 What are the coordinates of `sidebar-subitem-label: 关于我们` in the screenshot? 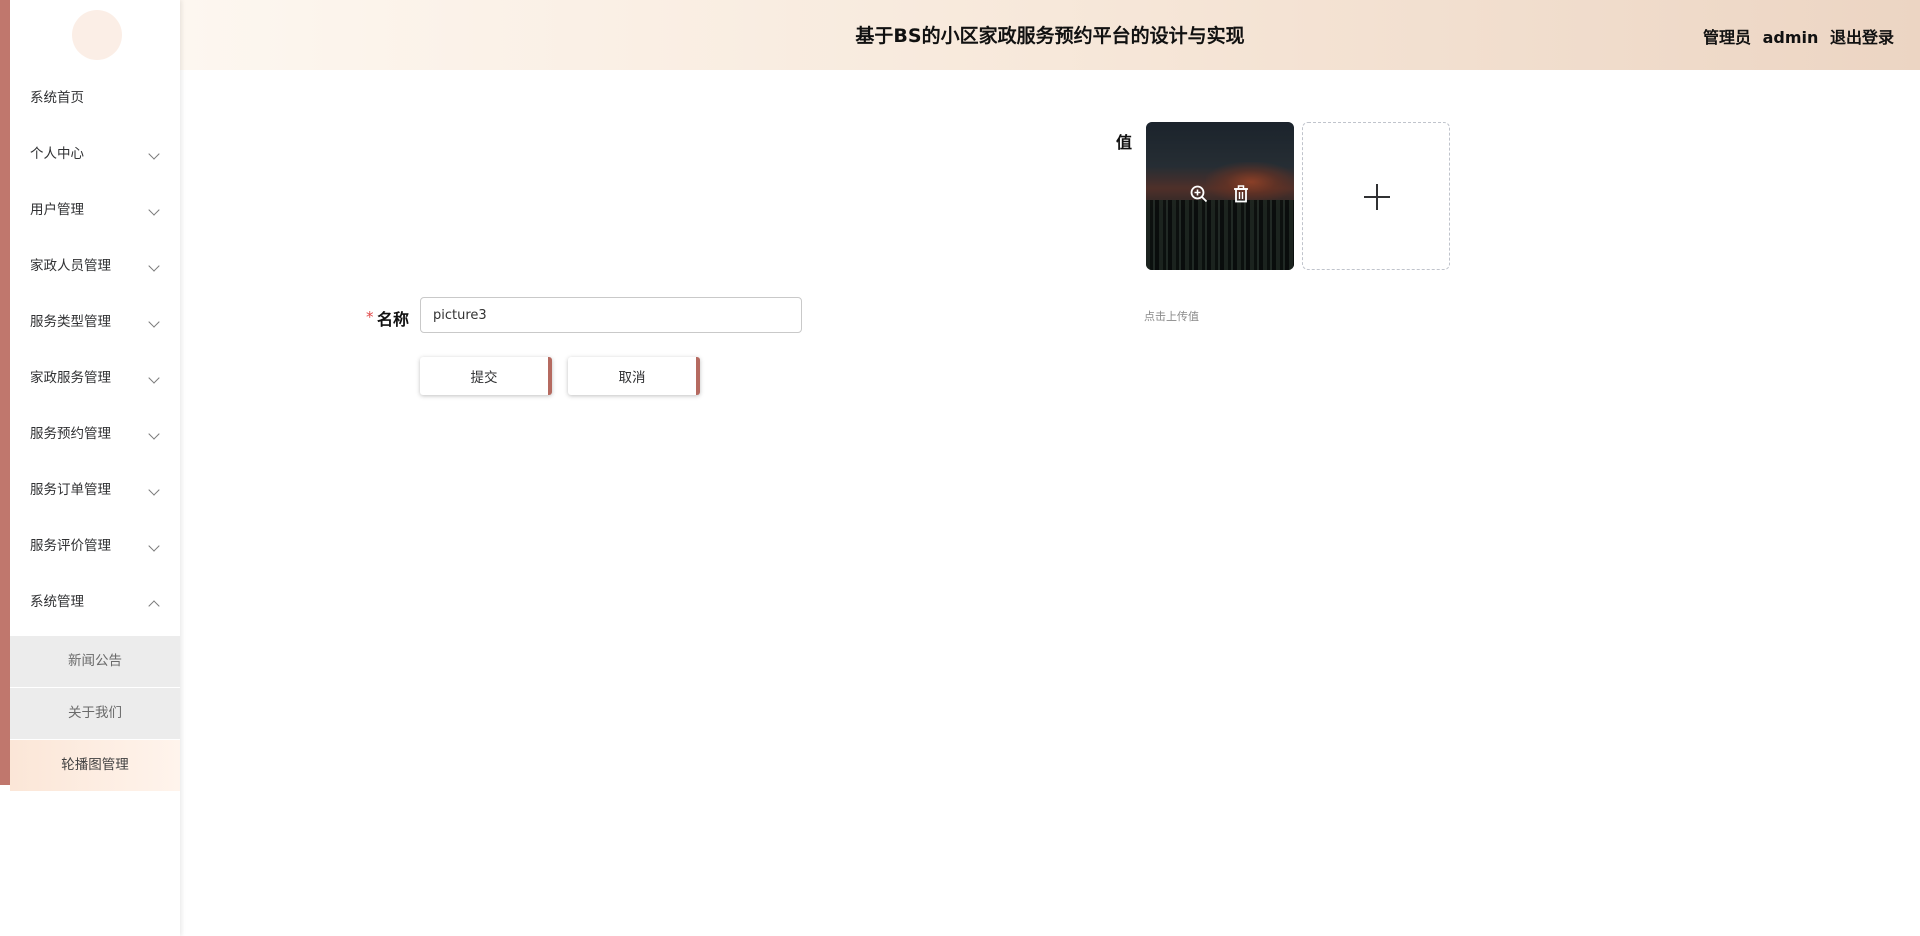 It's located at (95, 713).